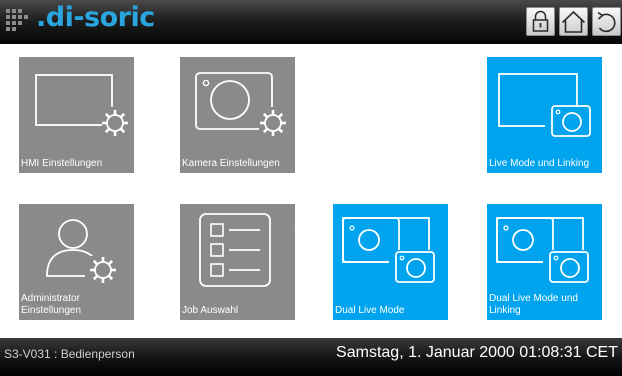 The width and height of the screenshot is (622, 376). I want to click on home-icon, so click(573, 21).